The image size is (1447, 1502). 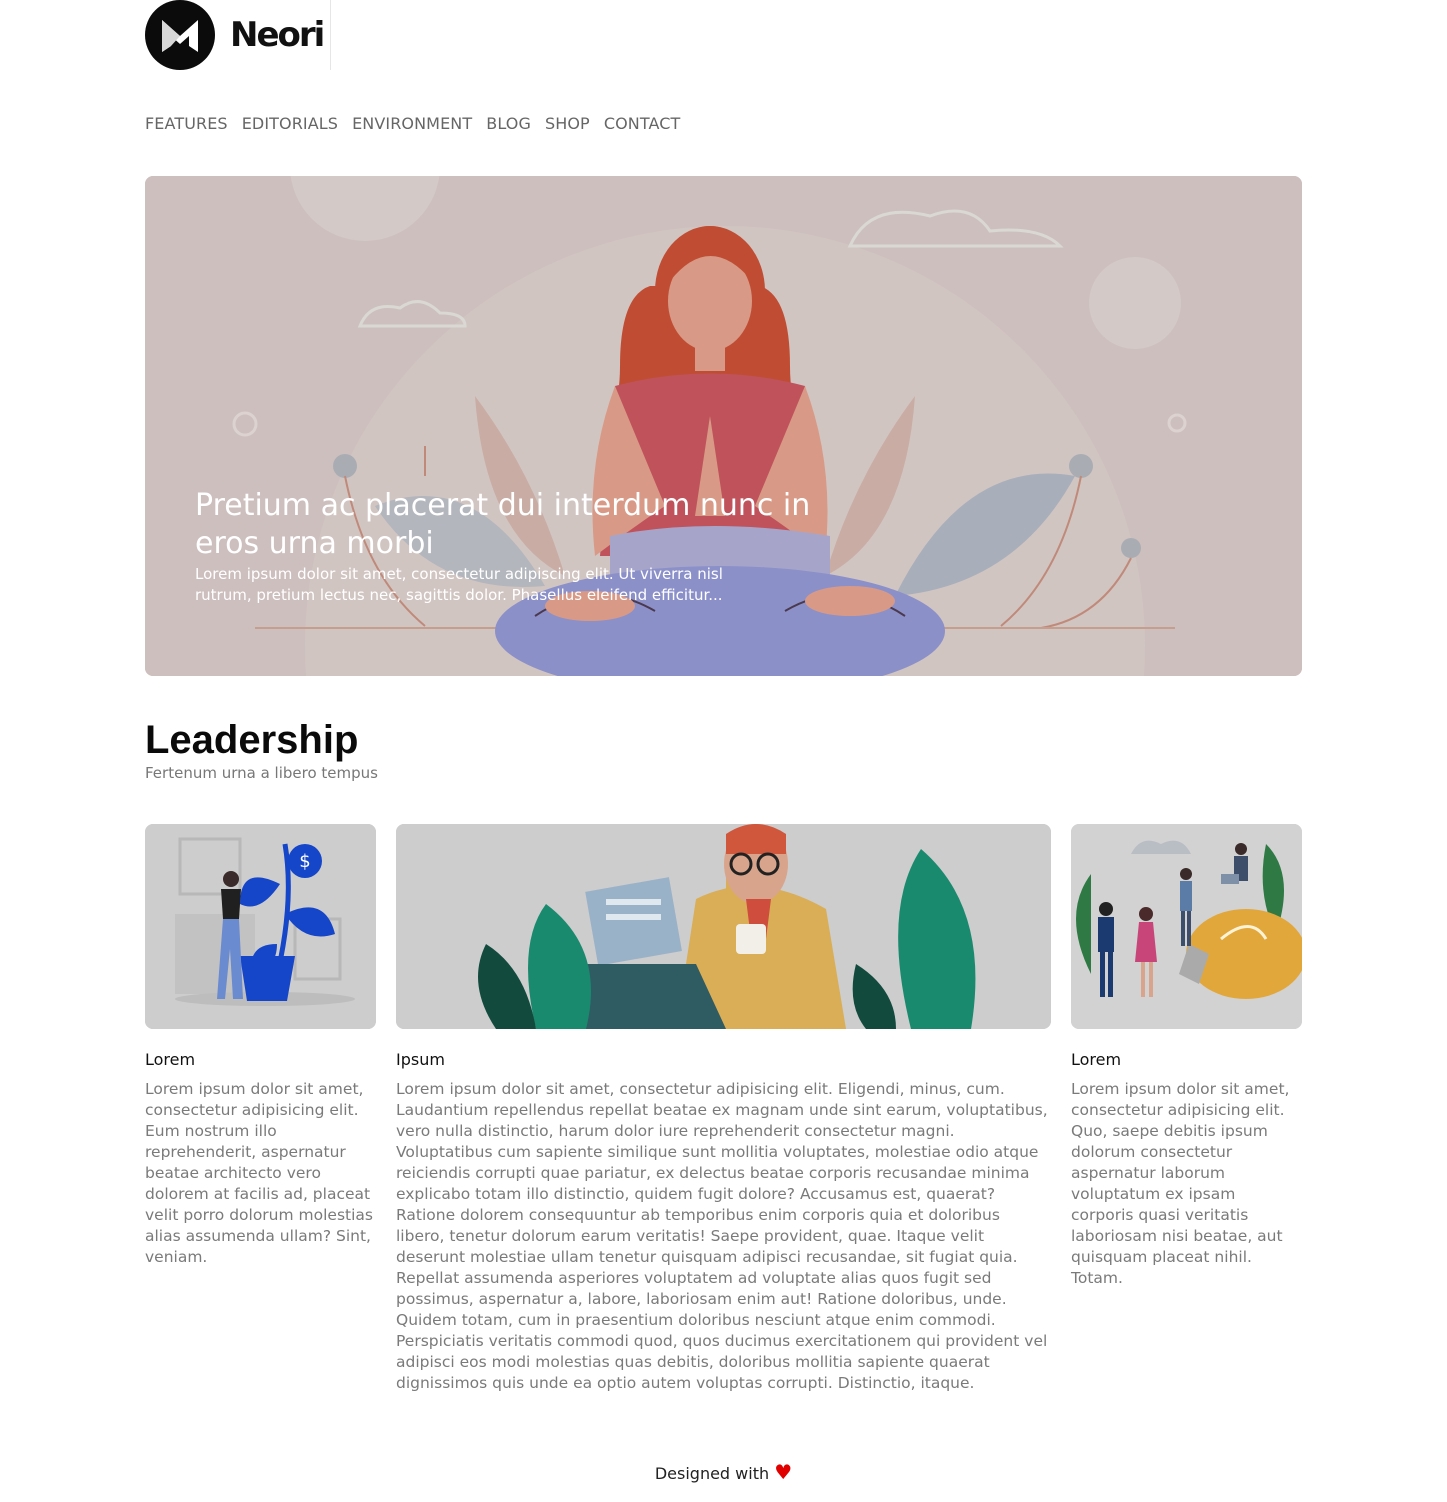 I want to click on man-drinking-coffee-laptop-illustration, so click(x=723, y=926).